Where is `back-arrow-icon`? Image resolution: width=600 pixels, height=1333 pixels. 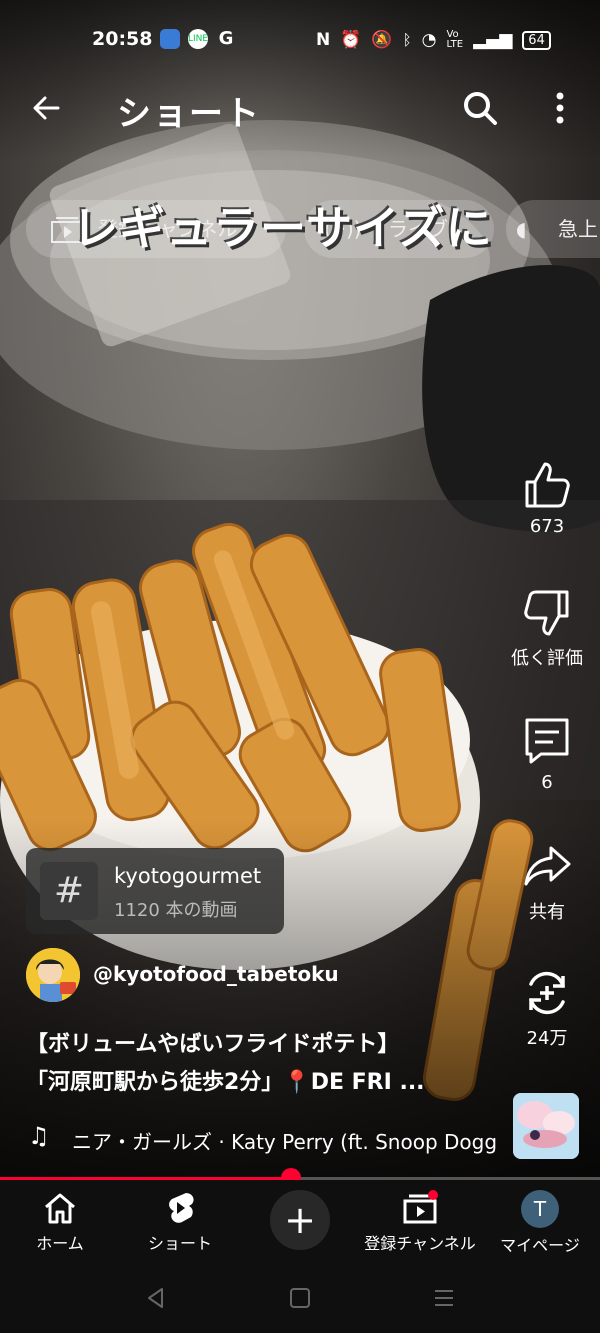 back-arrow-icon is located at coordinates (46, 108).